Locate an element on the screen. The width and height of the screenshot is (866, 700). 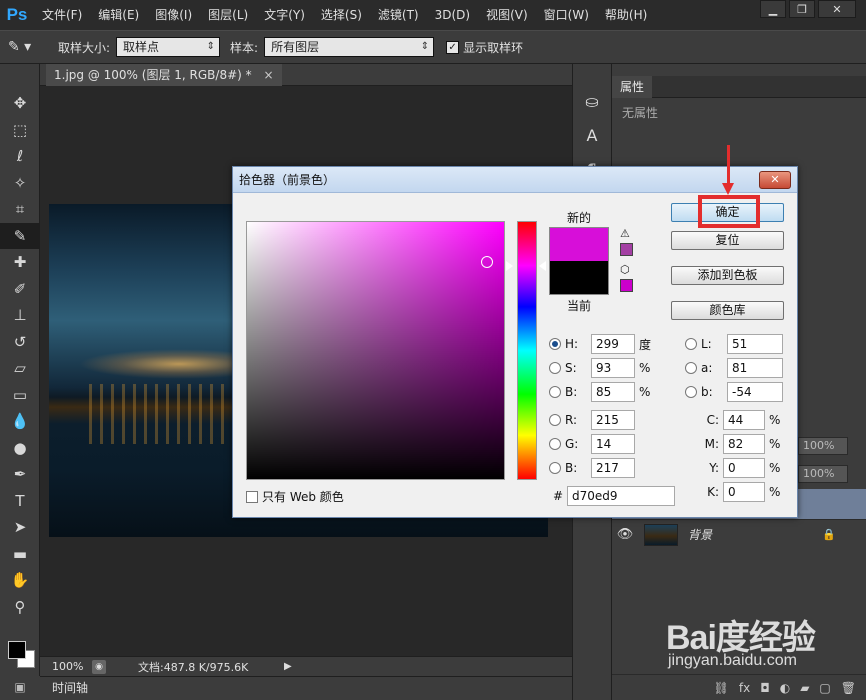
blur-tool-icon: 💧 is located at coordinates (20, 421).